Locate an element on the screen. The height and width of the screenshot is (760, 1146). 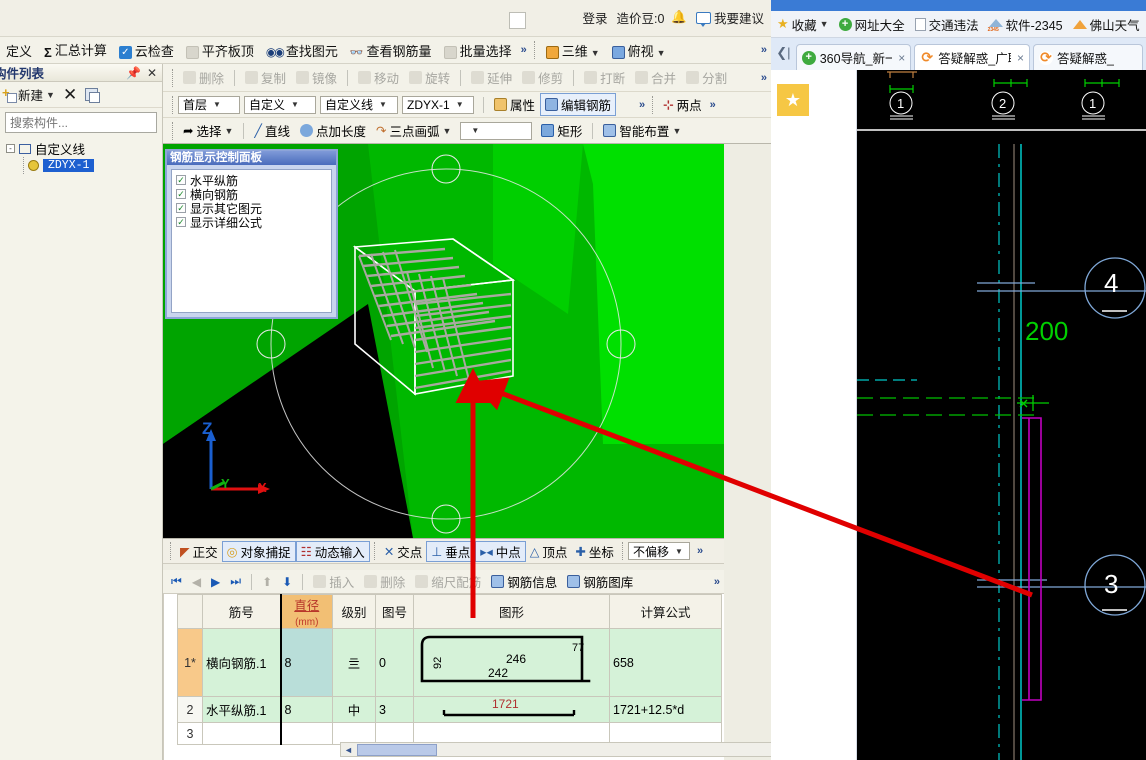
copy-component-button is located at coordinates (93, 95).